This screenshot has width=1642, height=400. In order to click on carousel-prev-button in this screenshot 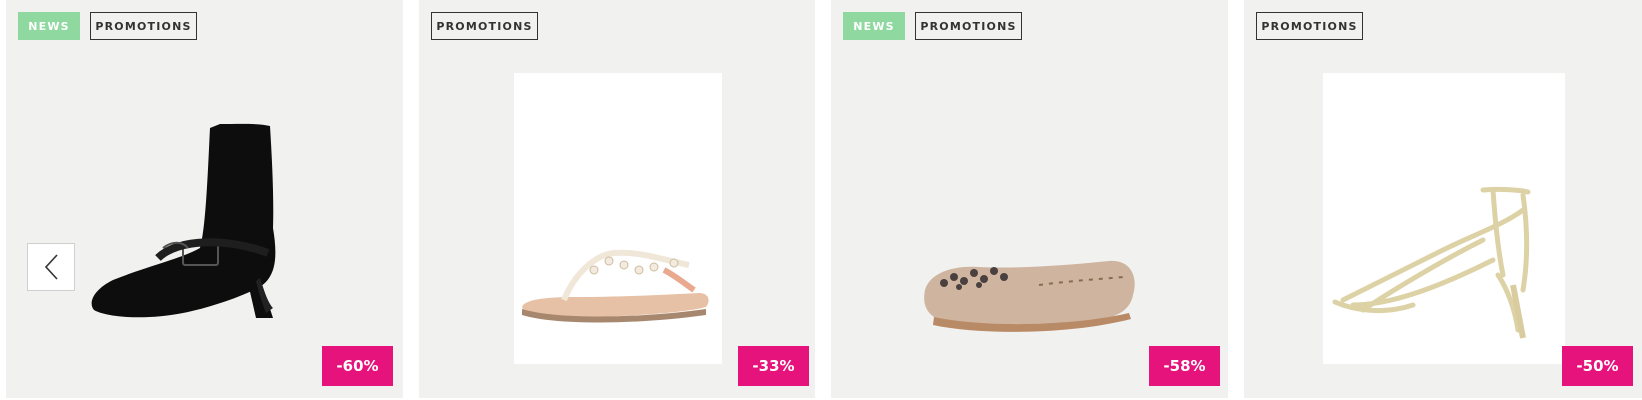, I will do `click(51, 267)`.